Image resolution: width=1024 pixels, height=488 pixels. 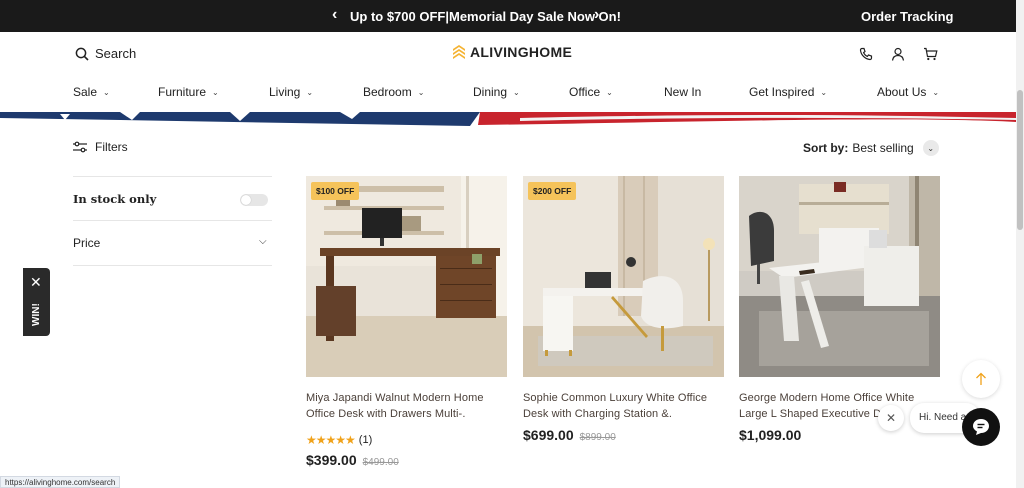 I want to click on chat-icon, so click(x=981, y=427).